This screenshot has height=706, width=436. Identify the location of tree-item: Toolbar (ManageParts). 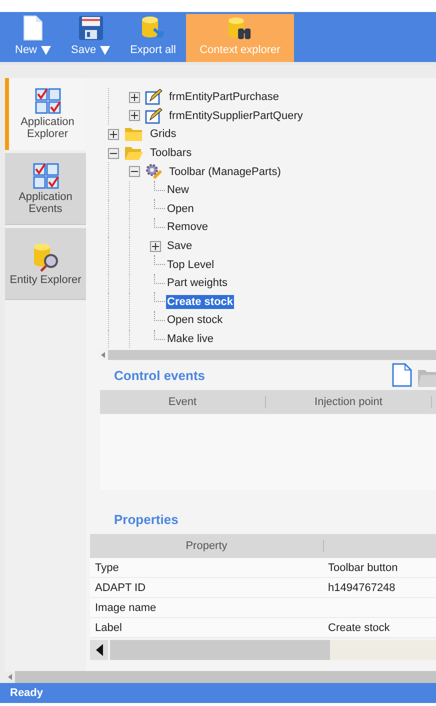
(225, 171).